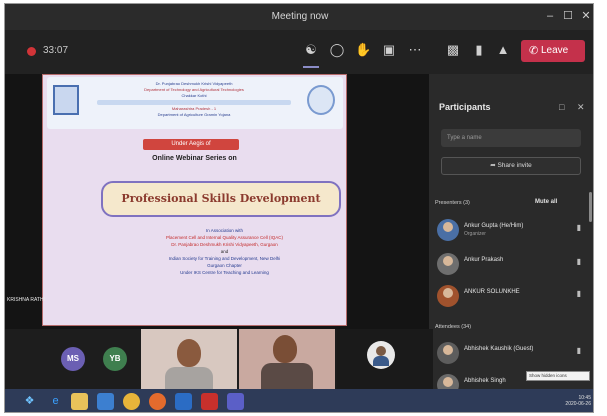 Image resolution: width=607 pixels, height=416 pixels. What do you see at coordinates (512, 231) in the screenshot?
I see `participant-row: Ankur Gupta (He/Him) Organizer ▮` at bounding box center [512, 231].